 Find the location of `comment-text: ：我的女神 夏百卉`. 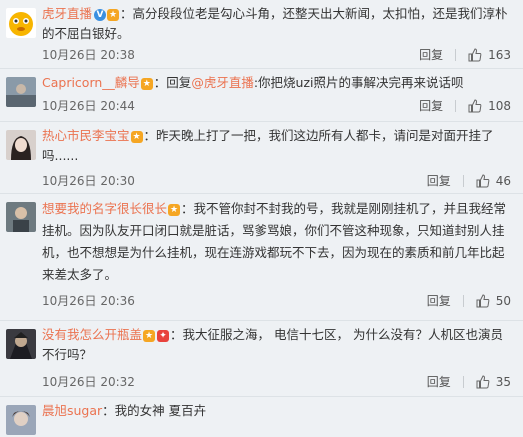

comment-text: ：我的女神 夏百卉 is located at coordinates (154, 410).